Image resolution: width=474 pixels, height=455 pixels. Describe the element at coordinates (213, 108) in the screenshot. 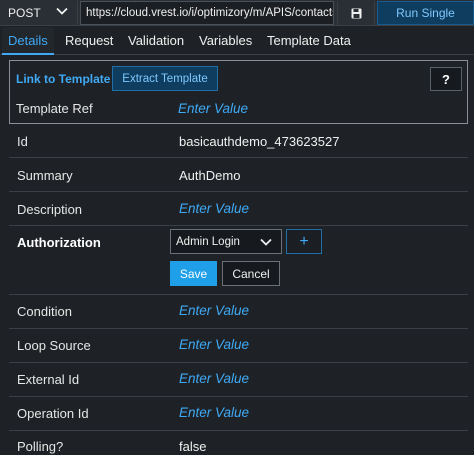

I see `template-ref-input: Enter Value` at that location.